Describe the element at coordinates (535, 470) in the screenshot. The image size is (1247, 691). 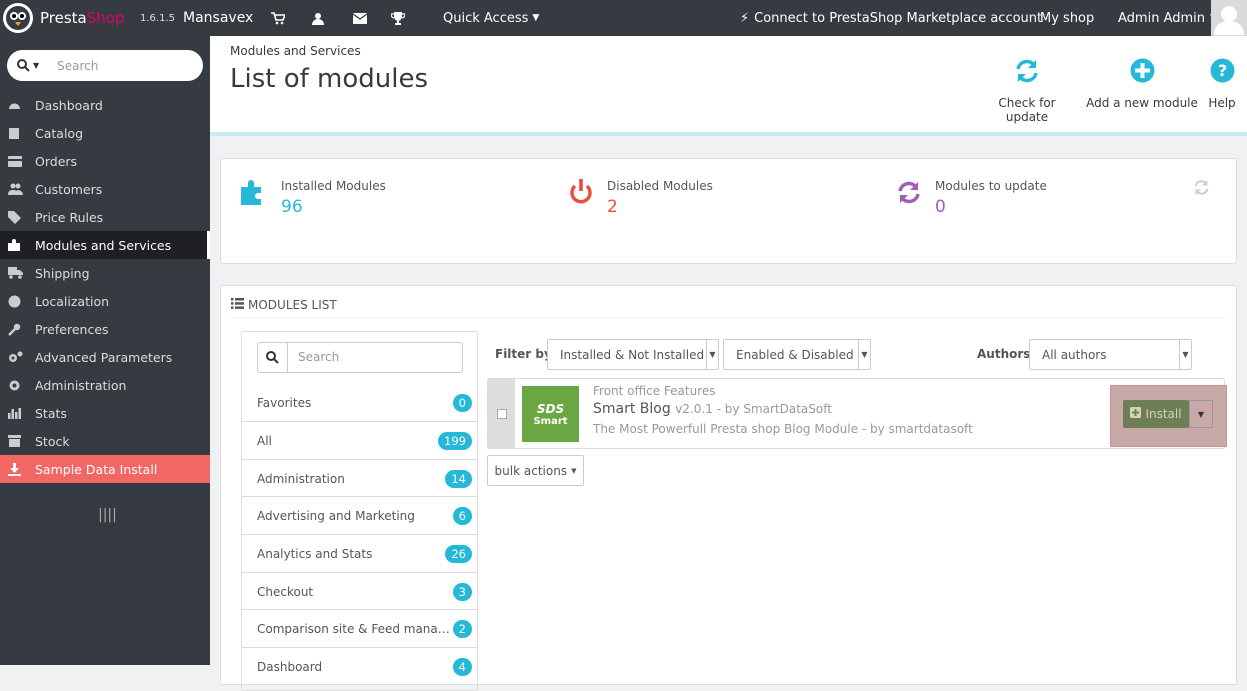
I see `bulk-actions-button: bulk actions ▼` at that location.